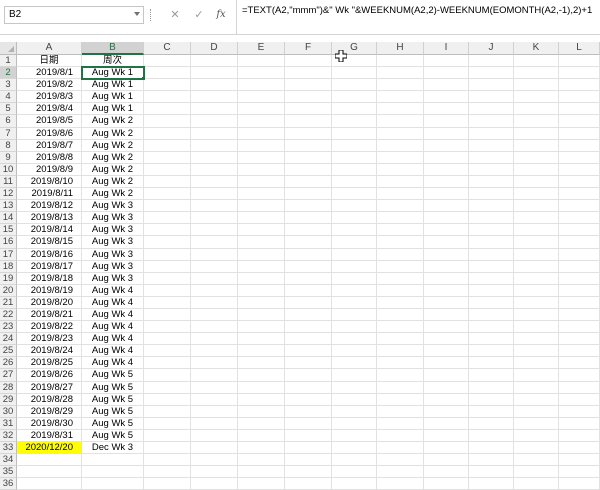 Image resolution: width=600 pixels, height=490 pixels. What do you see at coordinates (536, 206) in the screenshot?
I see `cell-k13` at bounding box center [536, 206].